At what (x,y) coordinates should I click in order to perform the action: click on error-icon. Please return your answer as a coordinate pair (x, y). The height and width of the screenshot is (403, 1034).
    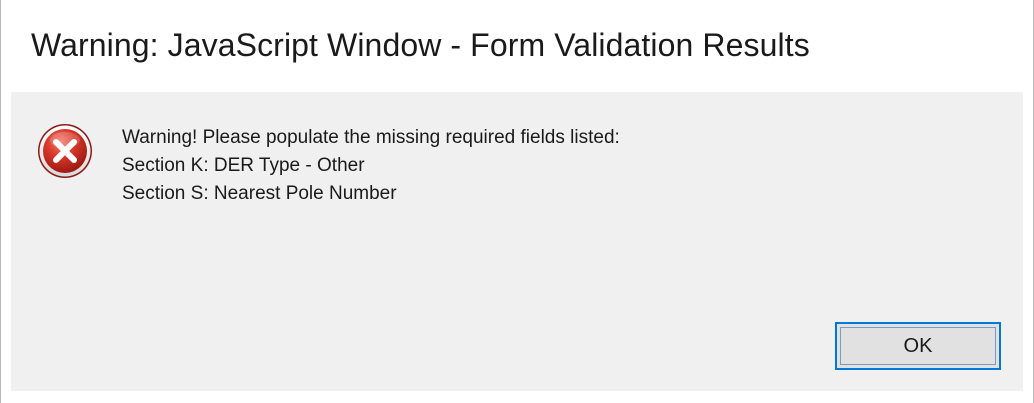
    Looking at the image, I should click on (65, 151).